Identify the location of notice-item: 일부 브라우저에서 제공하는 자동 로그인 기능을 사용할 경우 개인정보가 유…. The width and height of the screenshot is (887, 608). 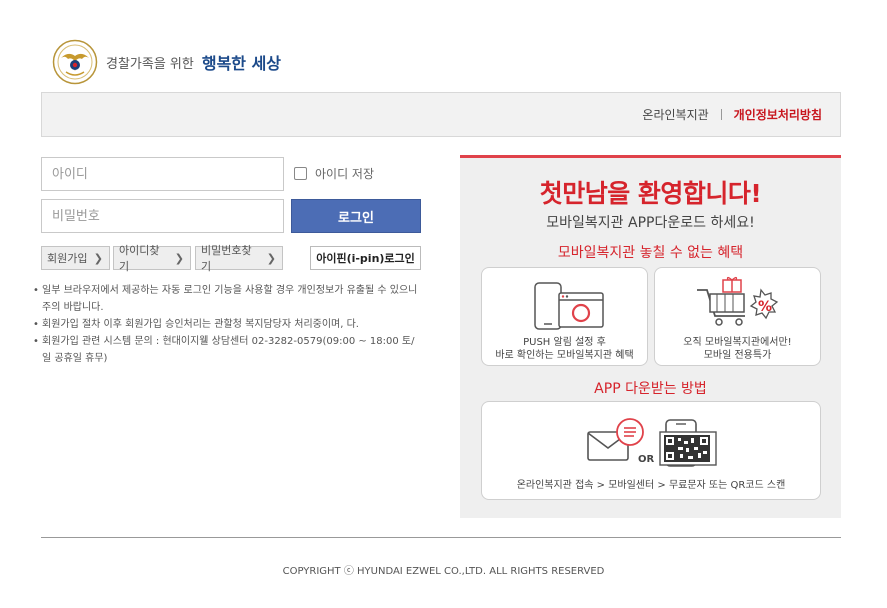
(228, 299).